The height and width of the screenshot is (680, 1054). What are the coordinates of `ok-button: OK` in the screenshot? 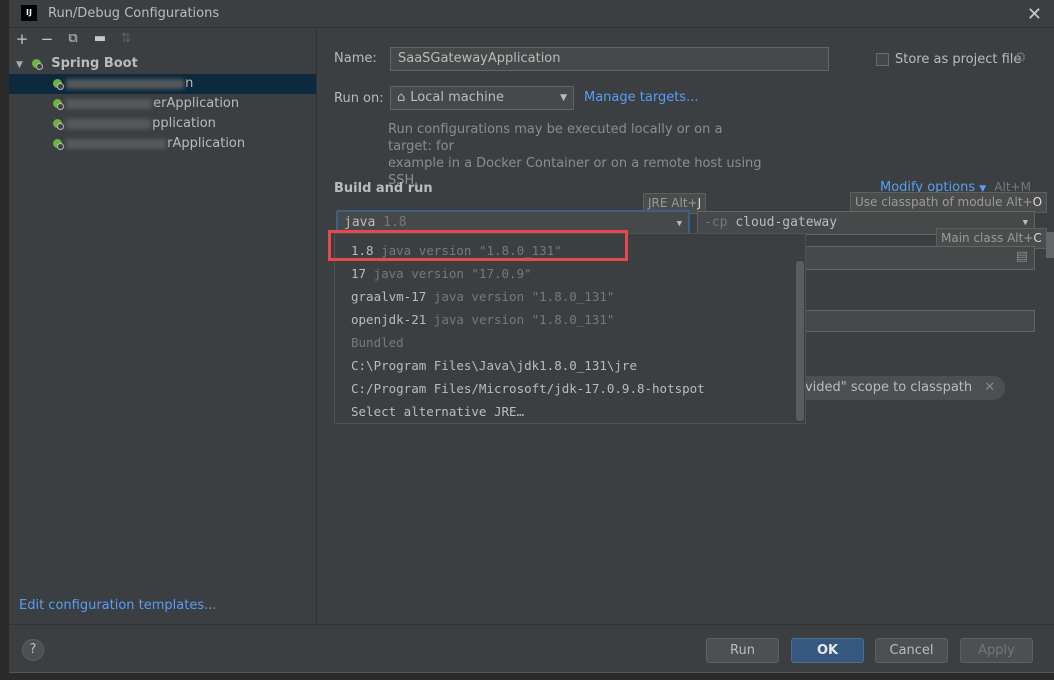 It's located at (827, 650).